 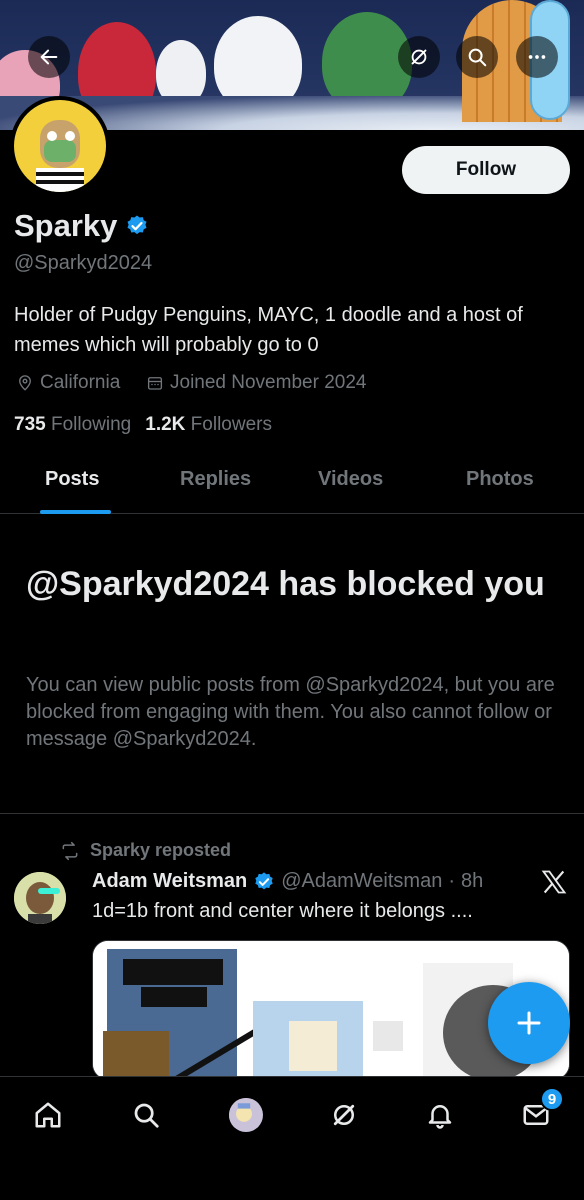 I want to click on more-horizontal-icon, so click(x=537, y=57).